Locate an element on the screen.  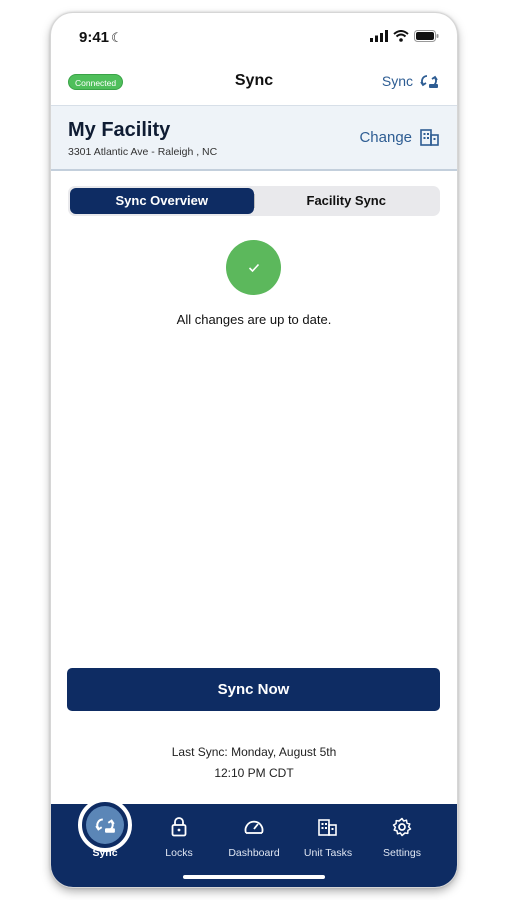
home-indicator is located at coordinates (254, 877).